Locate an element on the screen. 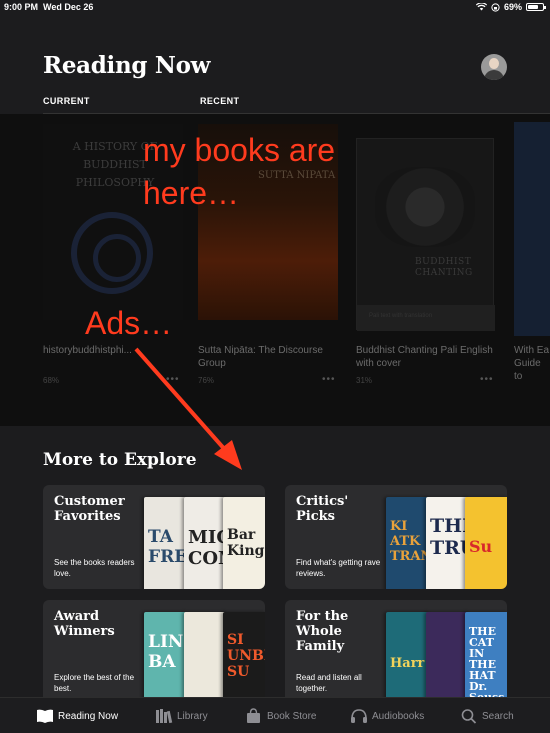  tab-label: Audiobooks is located at coordinates (398, 716).